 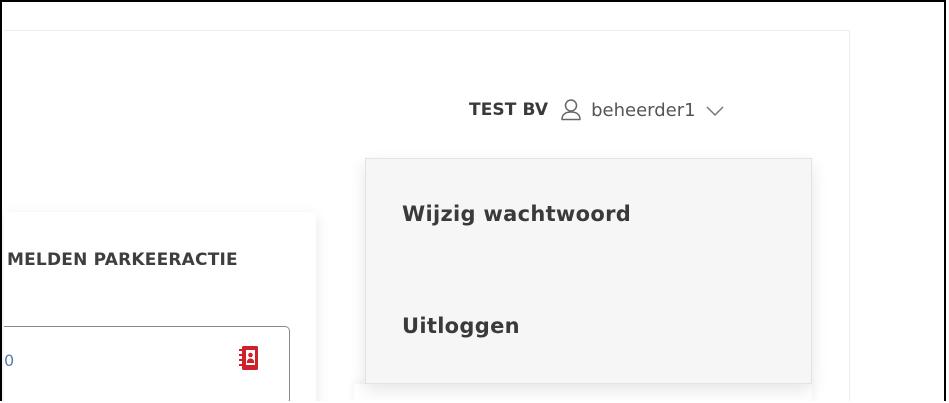 What do you see at coordinates (583, 392) in the screenshot?
I see `content-panel` at bounding box center [583, 392].